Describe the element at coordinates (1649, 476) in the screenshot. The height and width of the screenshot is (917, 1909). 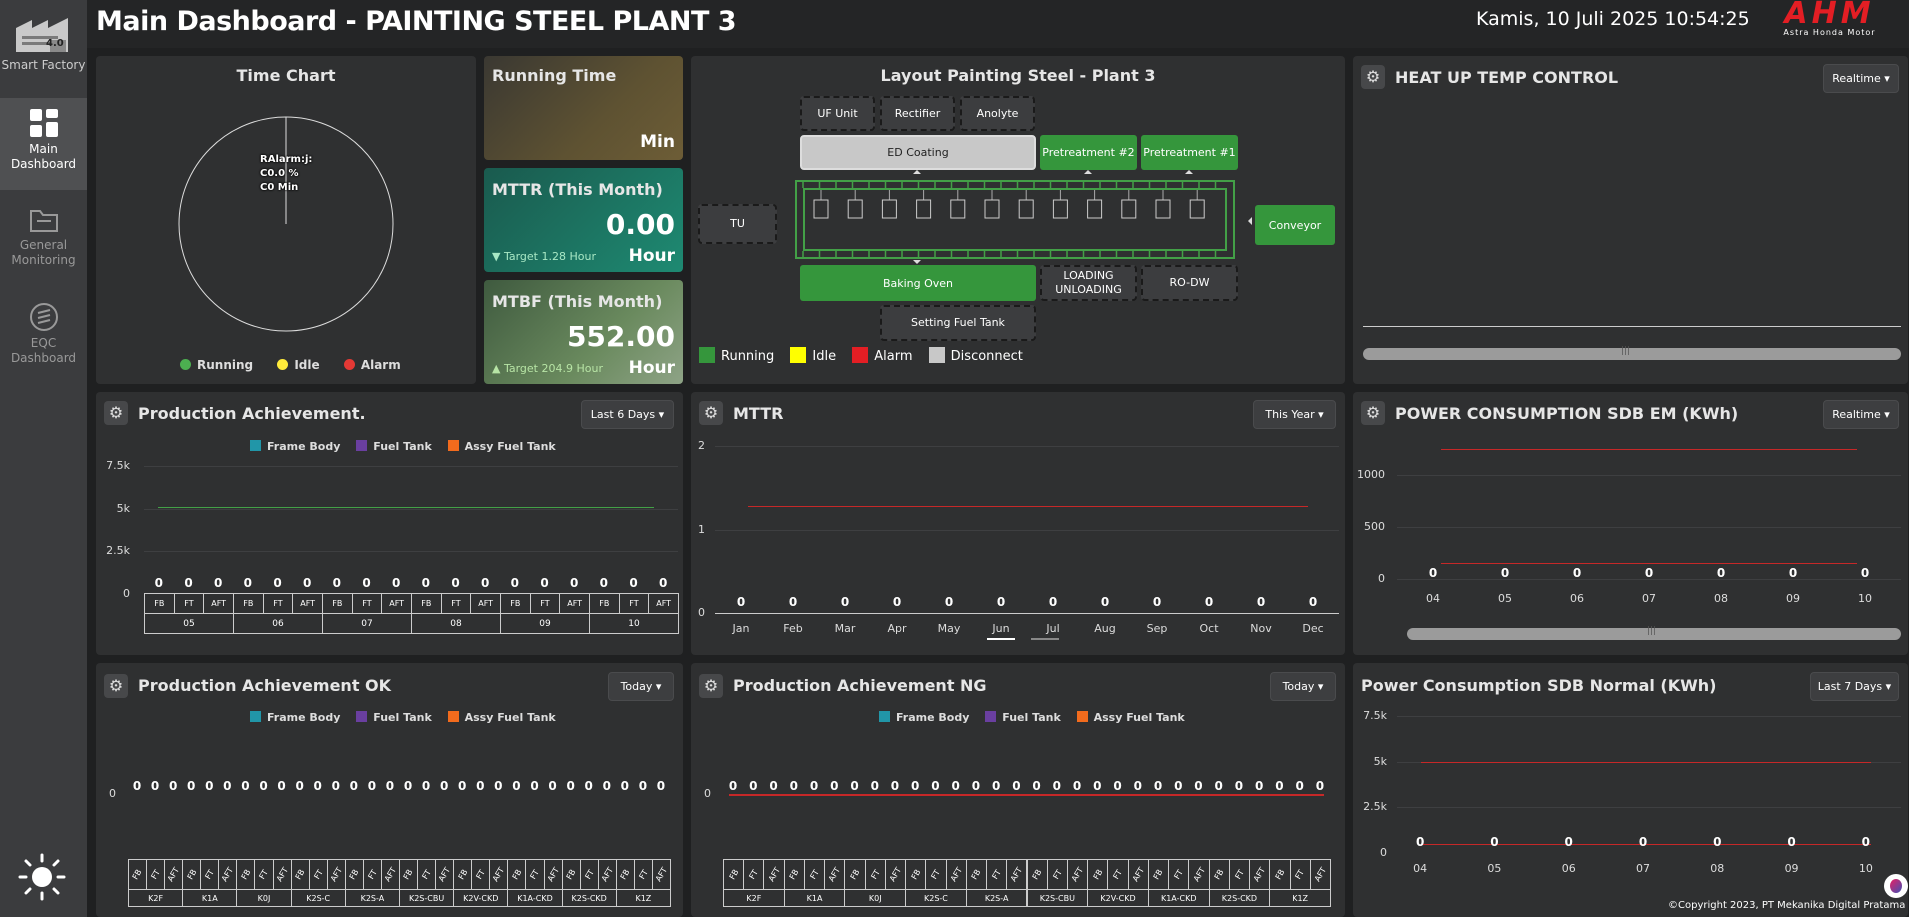
I see `grid-line` at that location.